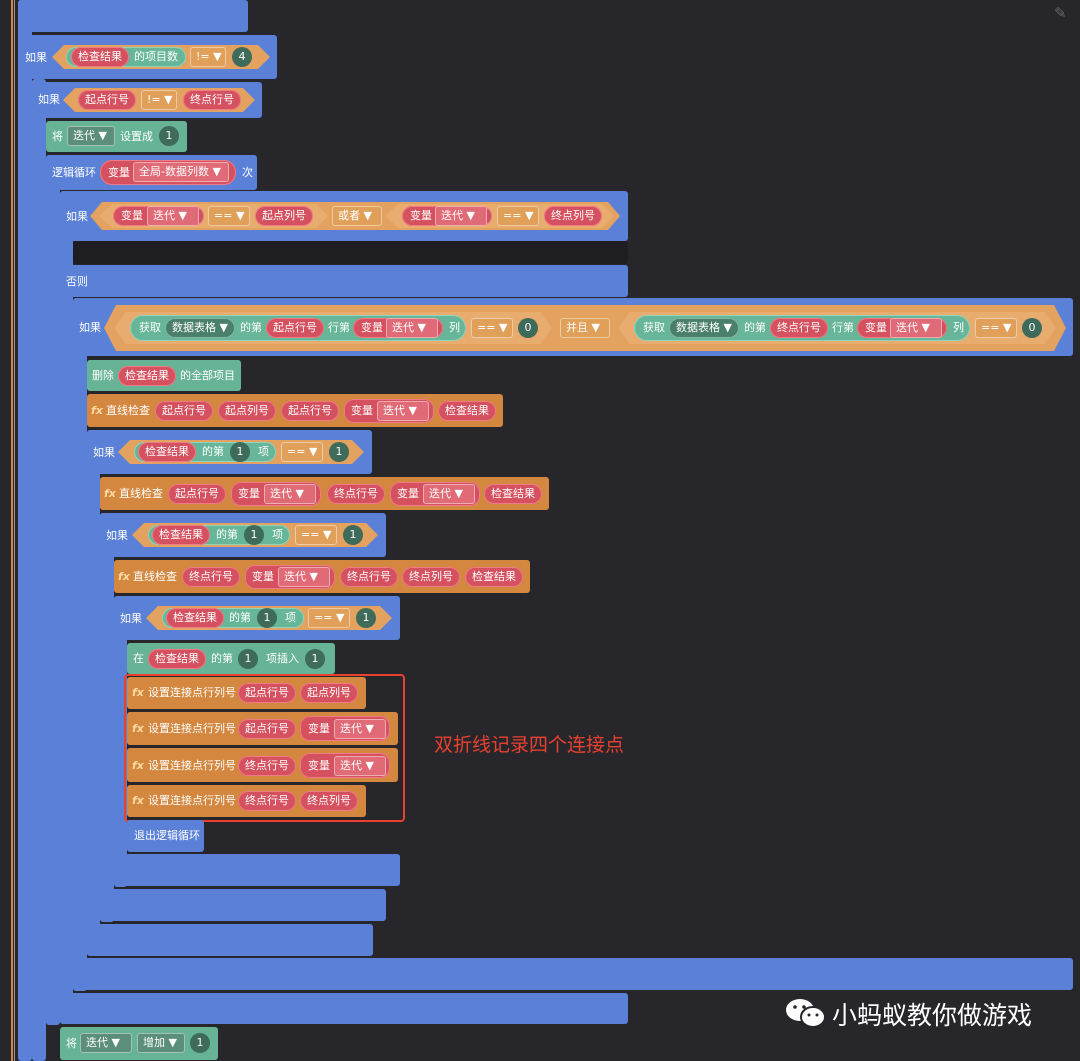  Describe the element at coordinates (263, 451) in the screenshot. I see `item-label: 项` at that location.